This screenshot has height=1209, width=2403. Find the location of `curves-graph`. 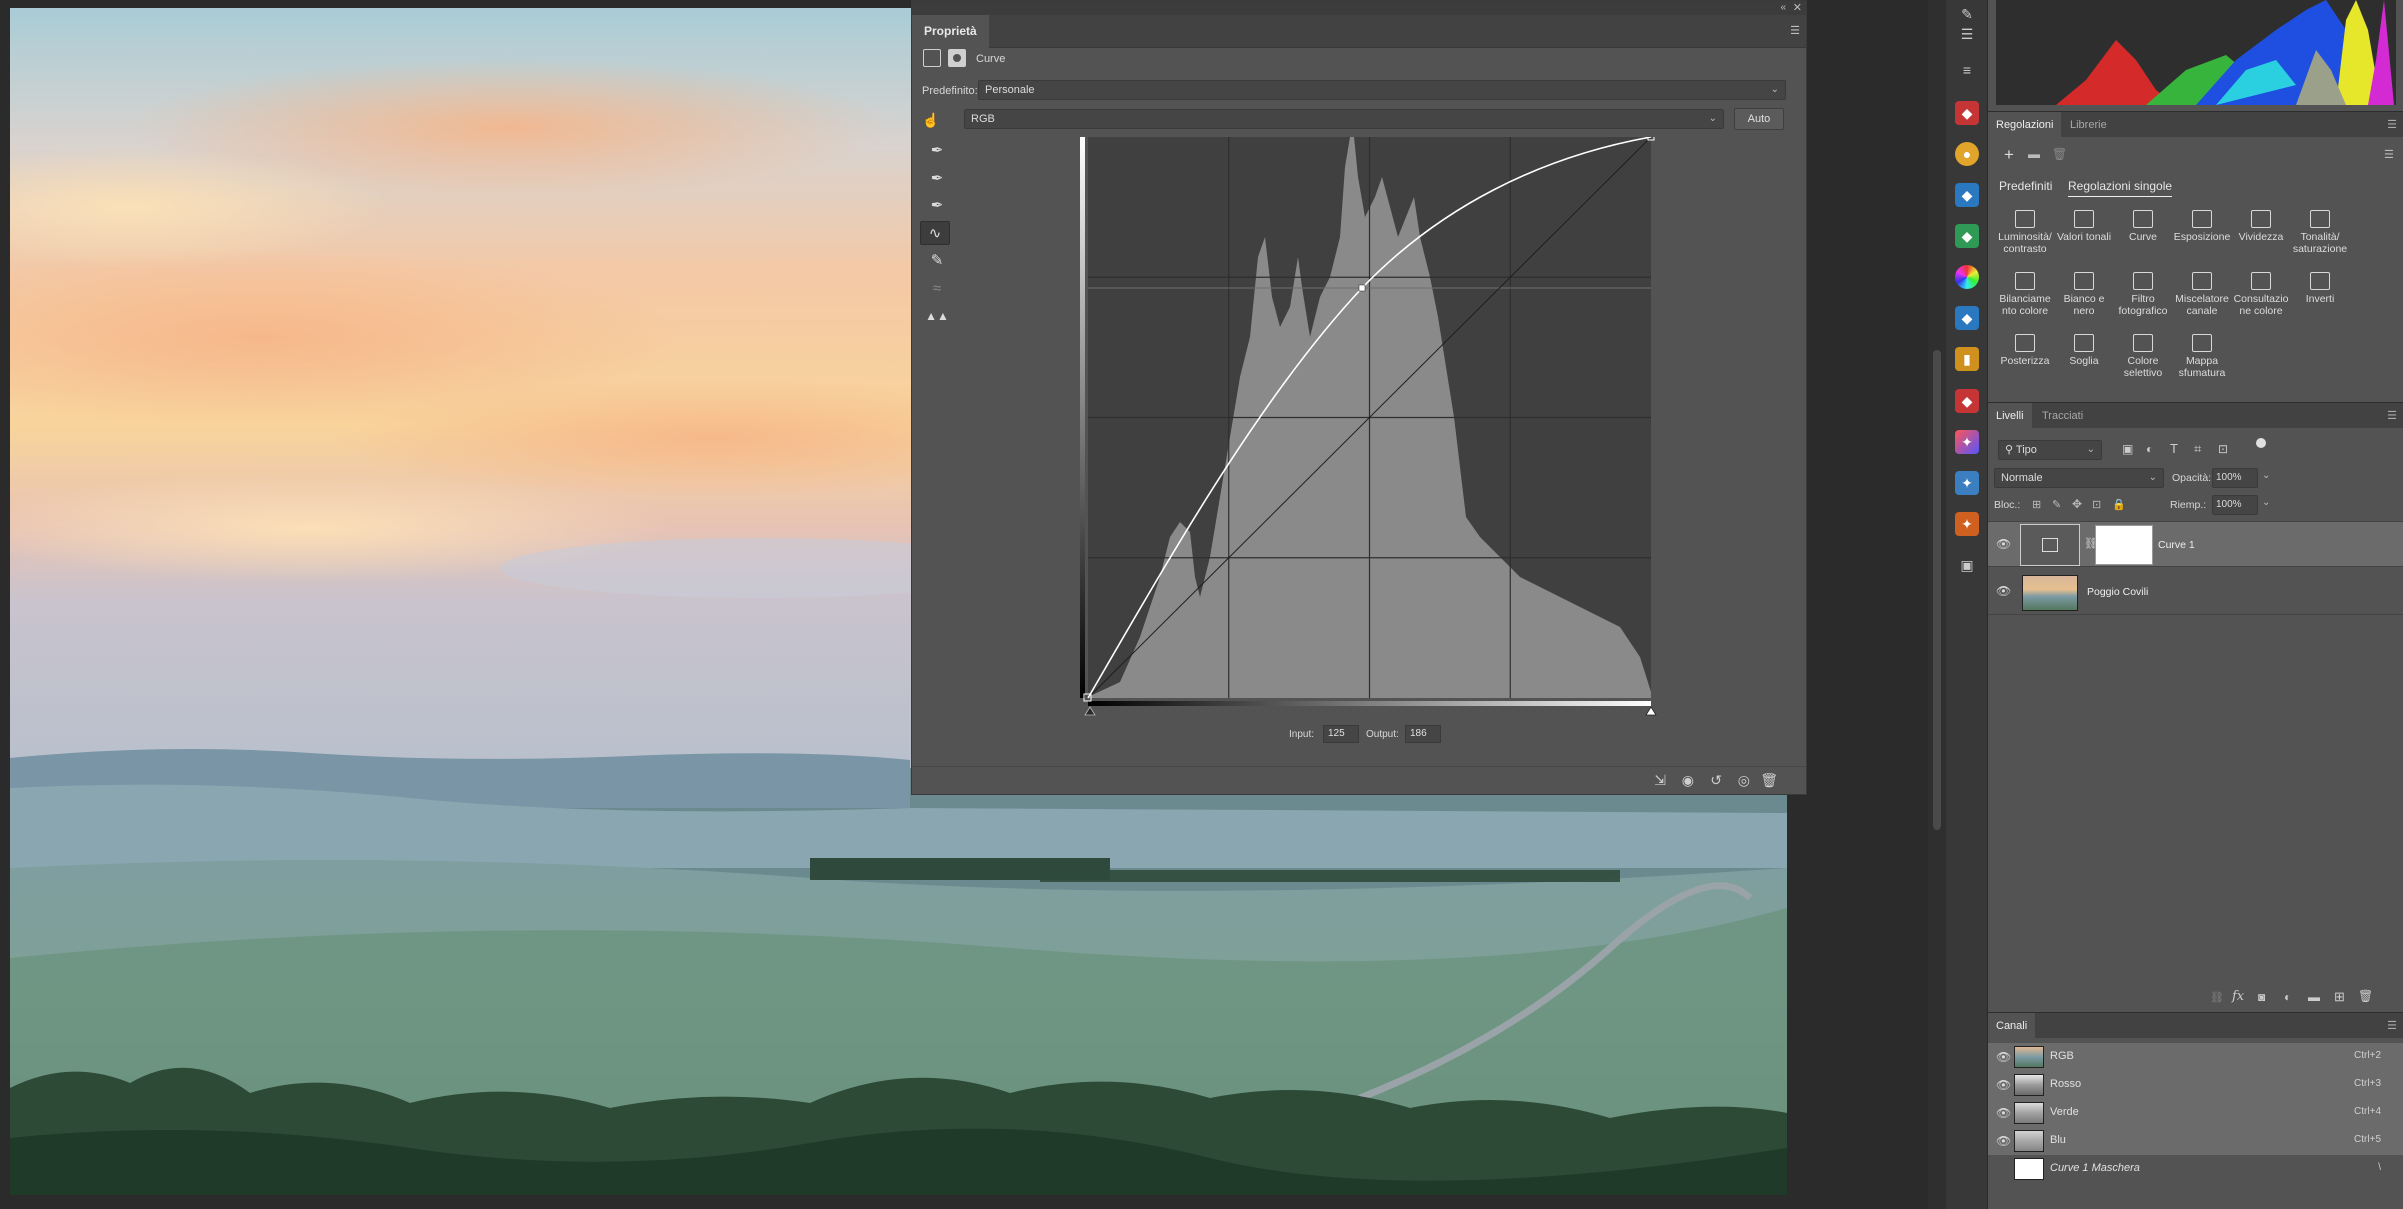

curves-graph is located at coordinates (1376, 429).